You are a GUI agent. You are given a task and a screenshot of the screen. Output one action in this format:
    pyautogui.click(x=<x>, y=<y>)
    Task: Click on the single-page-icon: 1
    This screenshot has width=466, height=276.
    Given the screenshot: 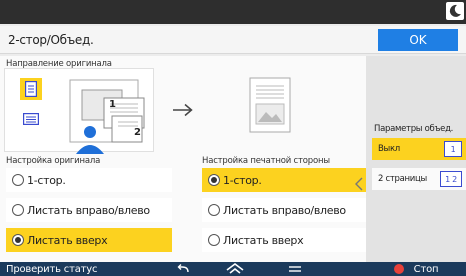 What is the action you would take?
    pyautogui.click(x=453, y=149)
    